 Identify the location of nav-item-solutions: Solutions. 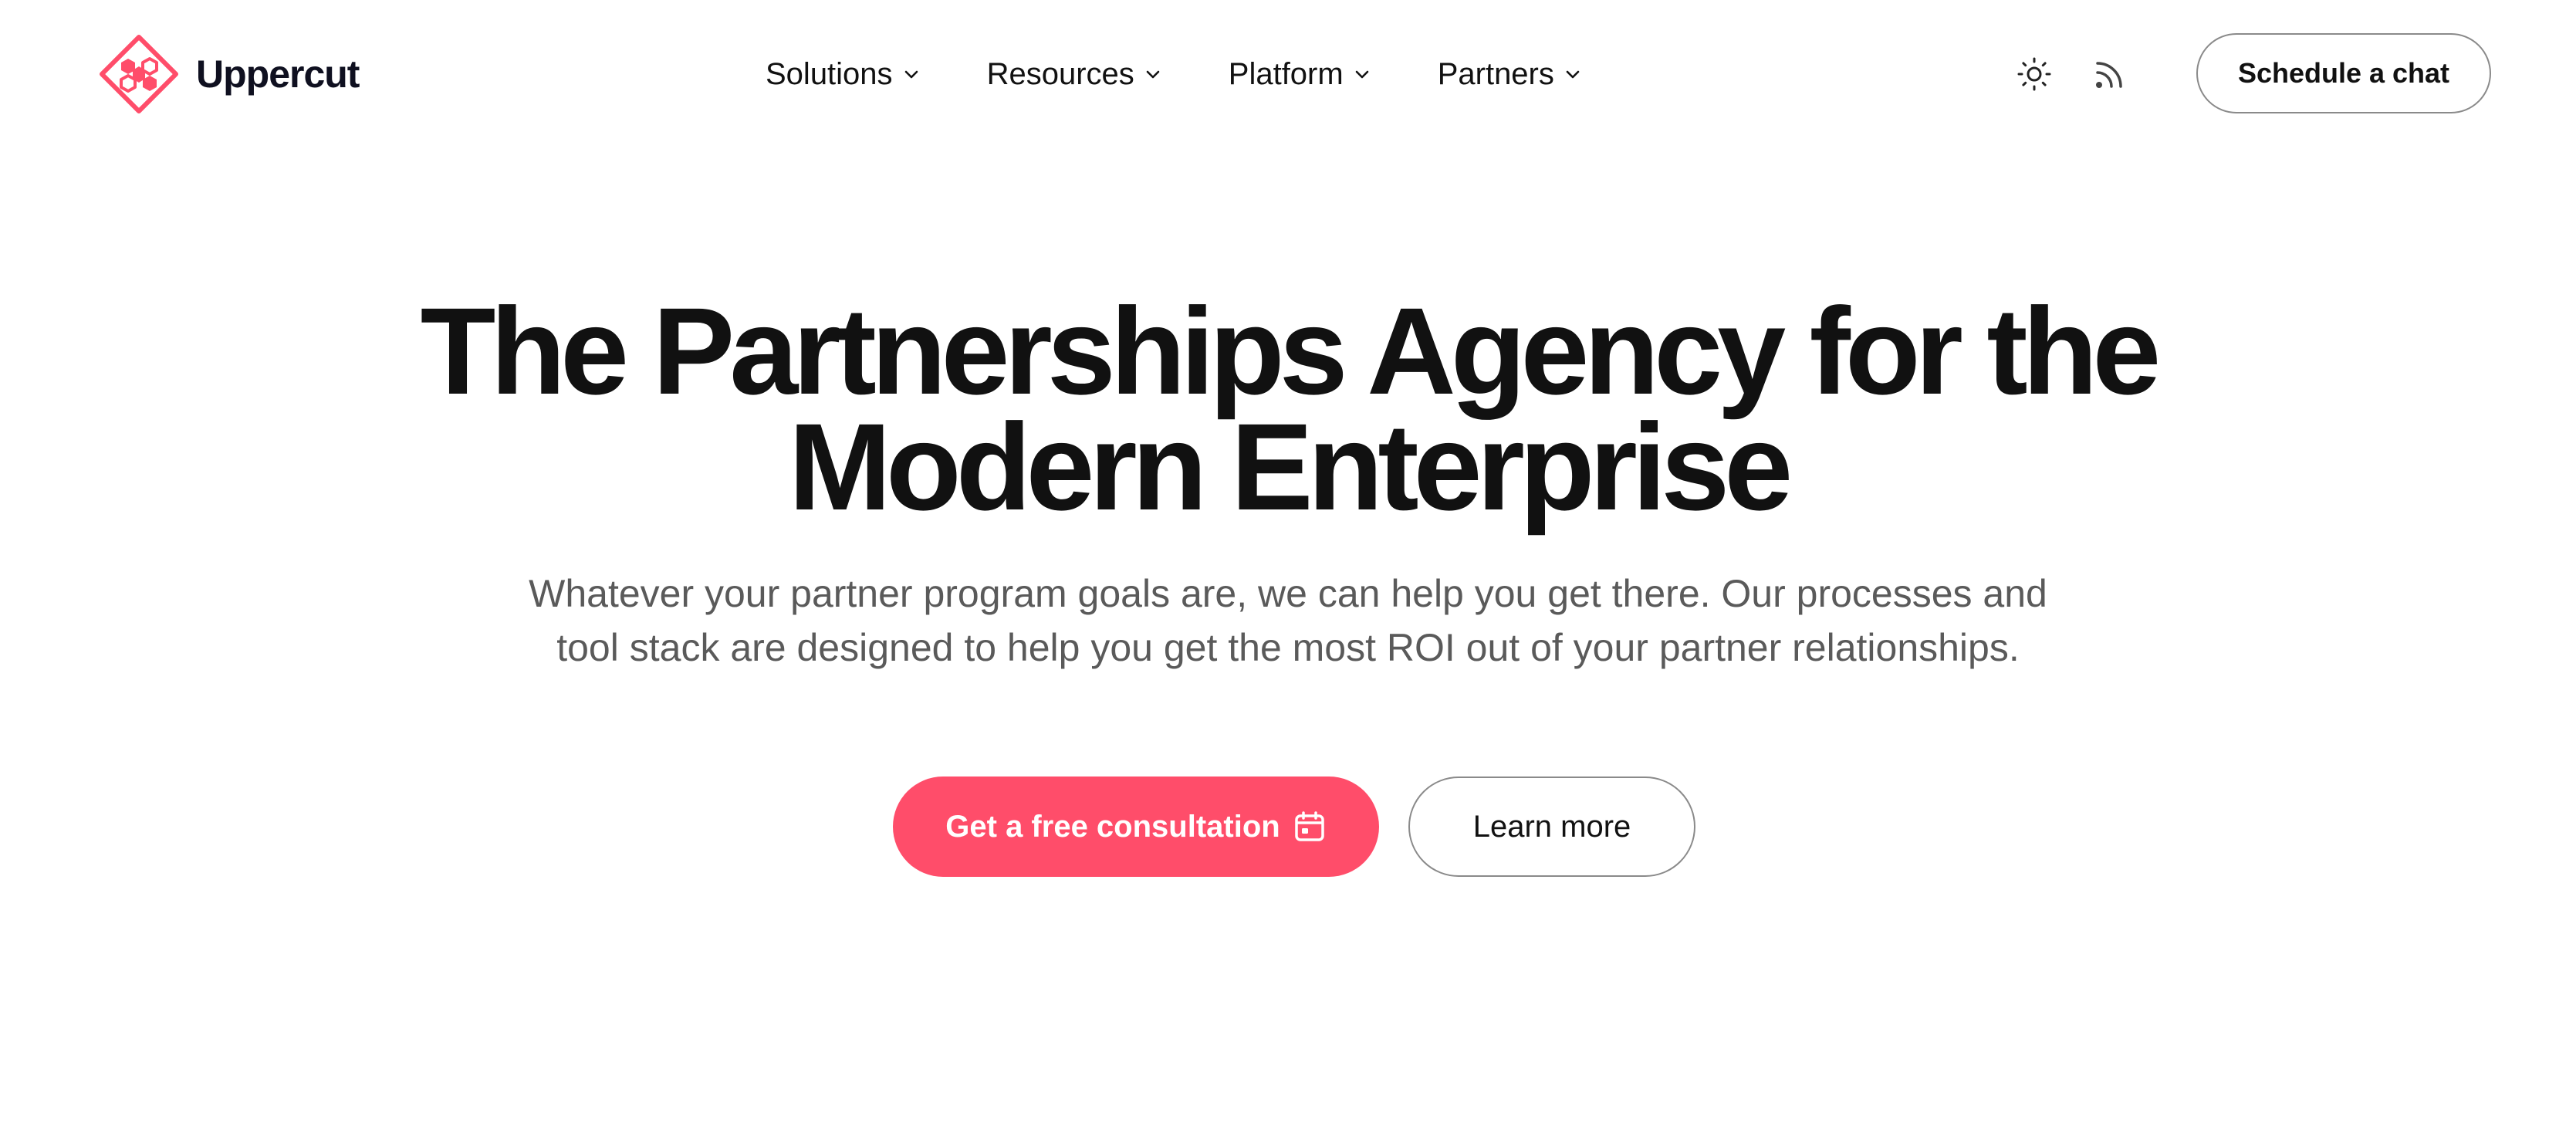
(843, 74).